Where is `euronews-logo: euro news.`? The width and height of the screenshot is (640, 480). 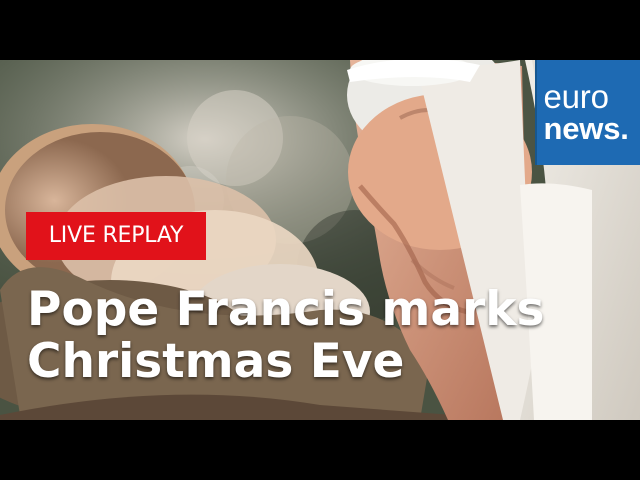
euronews-logo: euro news. is located at coordinates (587, 112).